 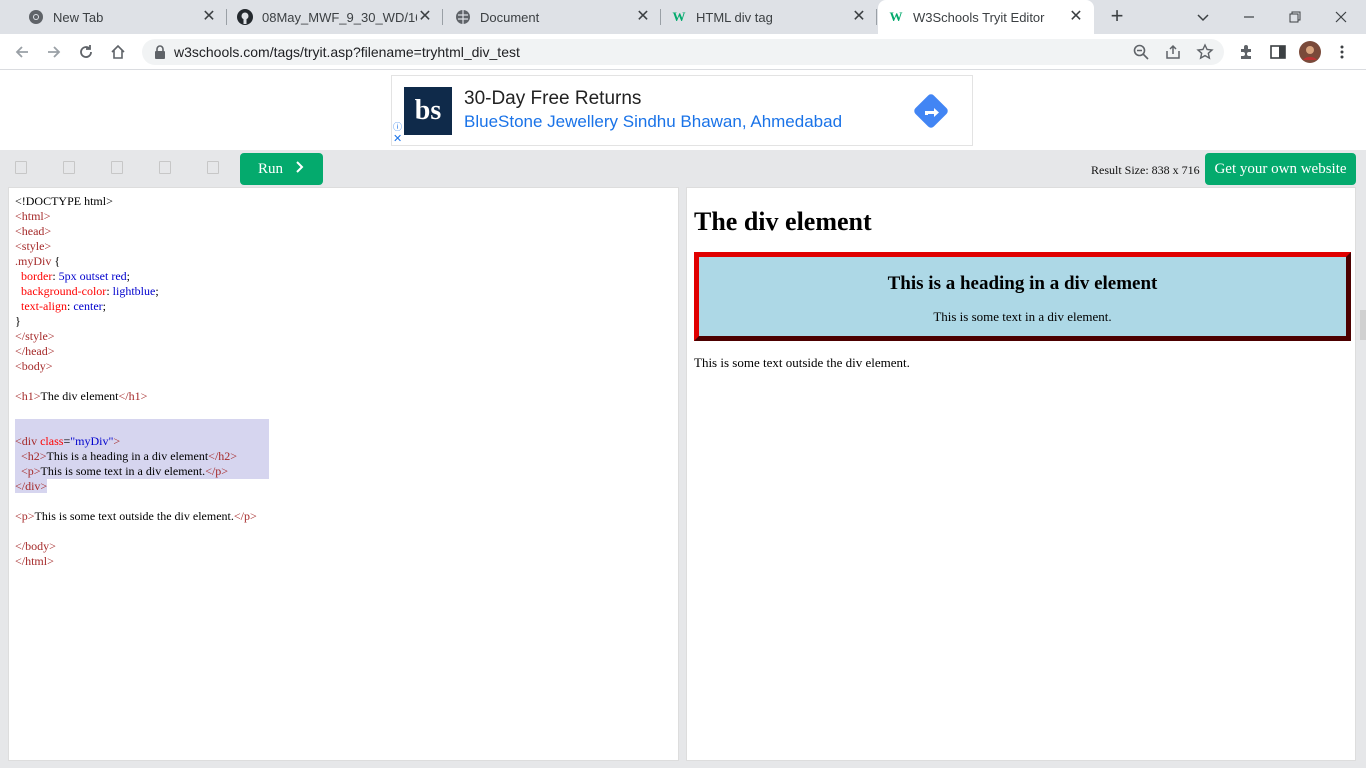 What do you see at coordinates (38, 261) in the screenshot?
I see `code-line: .myDiv {` at bounding box center [38, 261].